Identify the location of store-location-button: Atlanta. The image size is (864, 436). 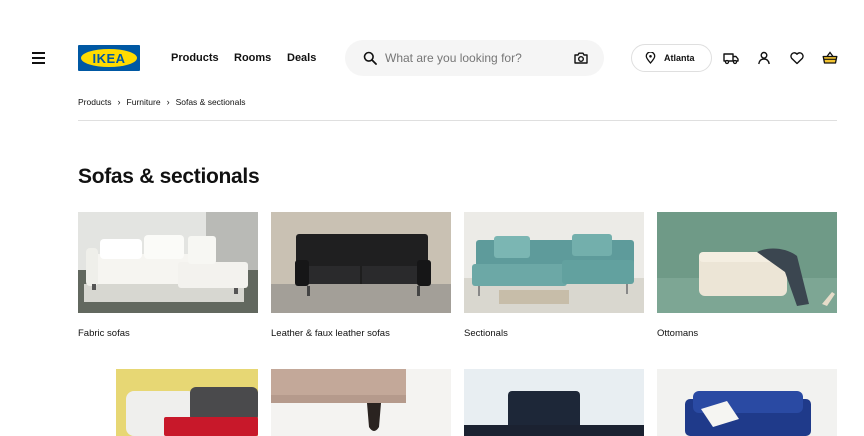
(671, 58).